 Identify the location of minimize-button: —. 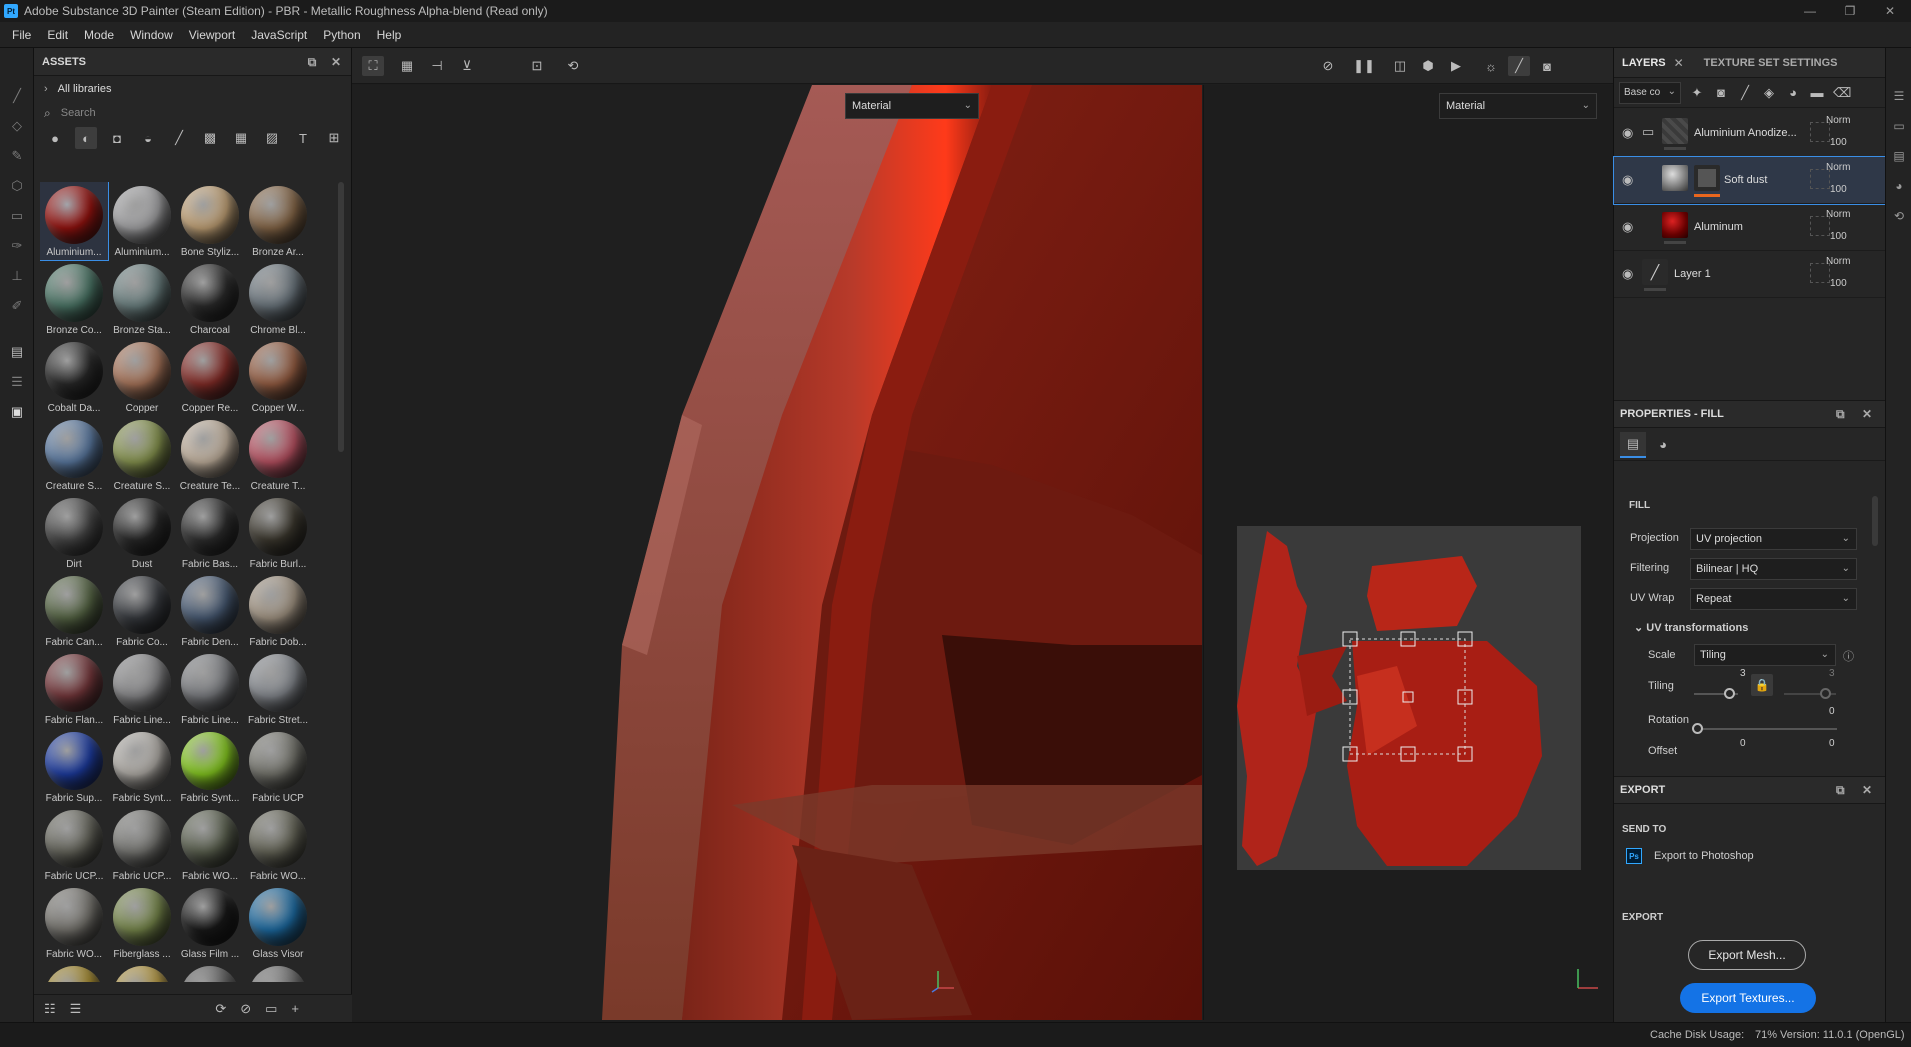
(1810, 11).